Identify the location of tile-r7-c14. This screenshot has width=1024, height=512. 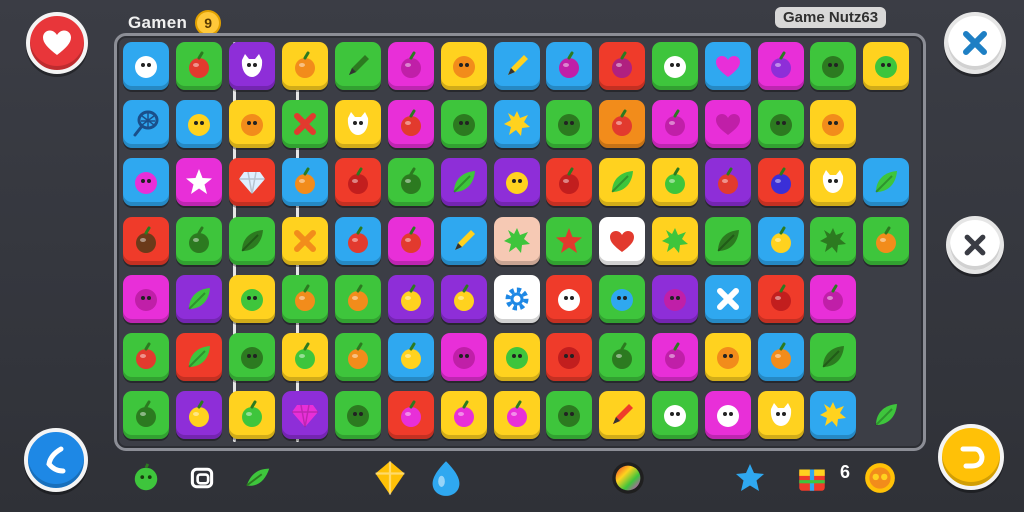
(833, 415).